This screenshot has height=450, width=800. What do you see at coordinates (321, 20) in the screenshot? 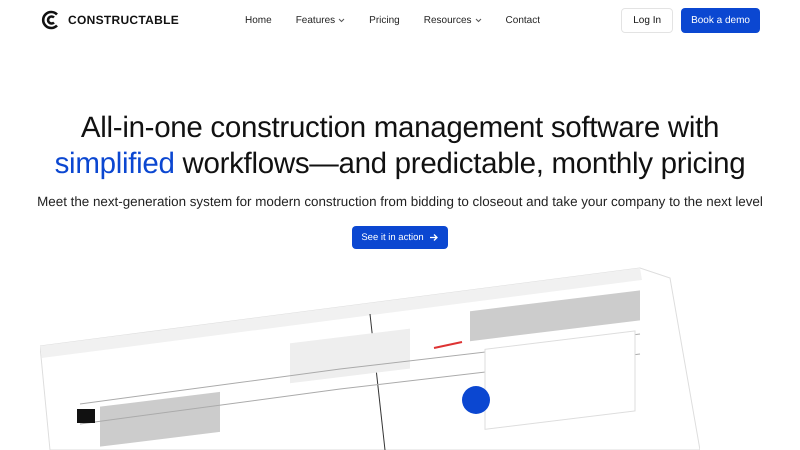
I see `nav-link: Features` at bounding box center [321, 20].